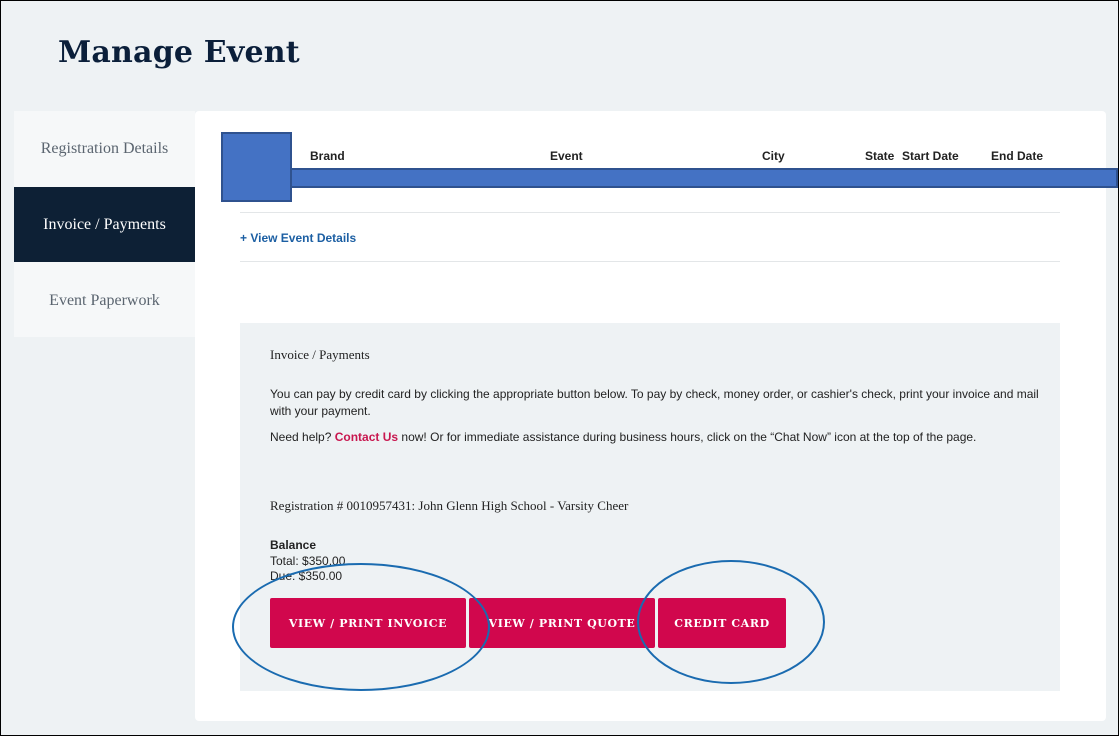 This screenshot has width=1119, height=736. I want to click on sidebar-item-event-paperwork: Event Paperwork, so click(104, 300).